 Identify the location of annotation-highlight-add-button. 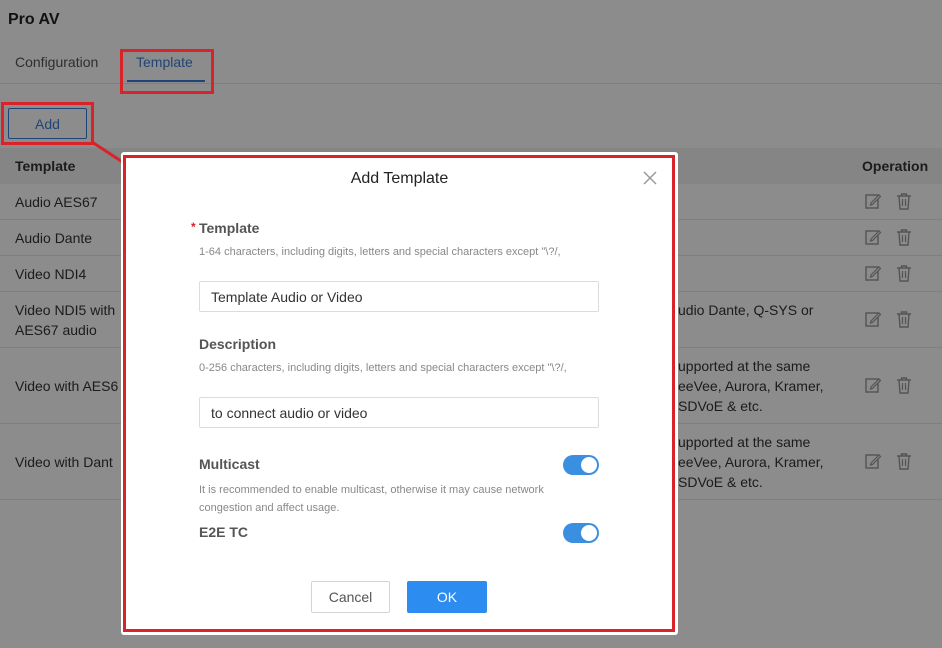
(47, 123).